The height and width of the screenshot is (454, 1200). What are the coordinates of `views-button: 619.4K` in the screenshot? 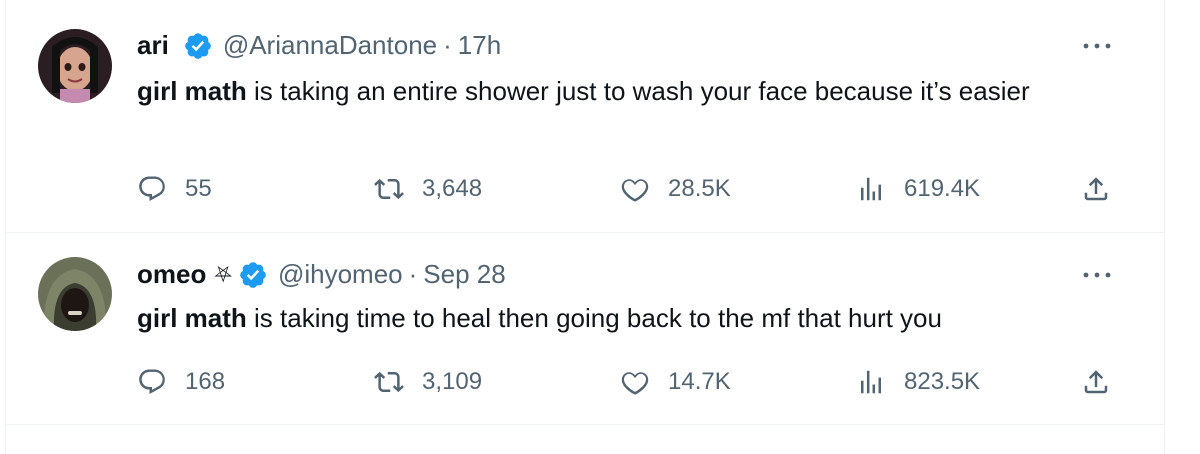 It's located at (918, 189).